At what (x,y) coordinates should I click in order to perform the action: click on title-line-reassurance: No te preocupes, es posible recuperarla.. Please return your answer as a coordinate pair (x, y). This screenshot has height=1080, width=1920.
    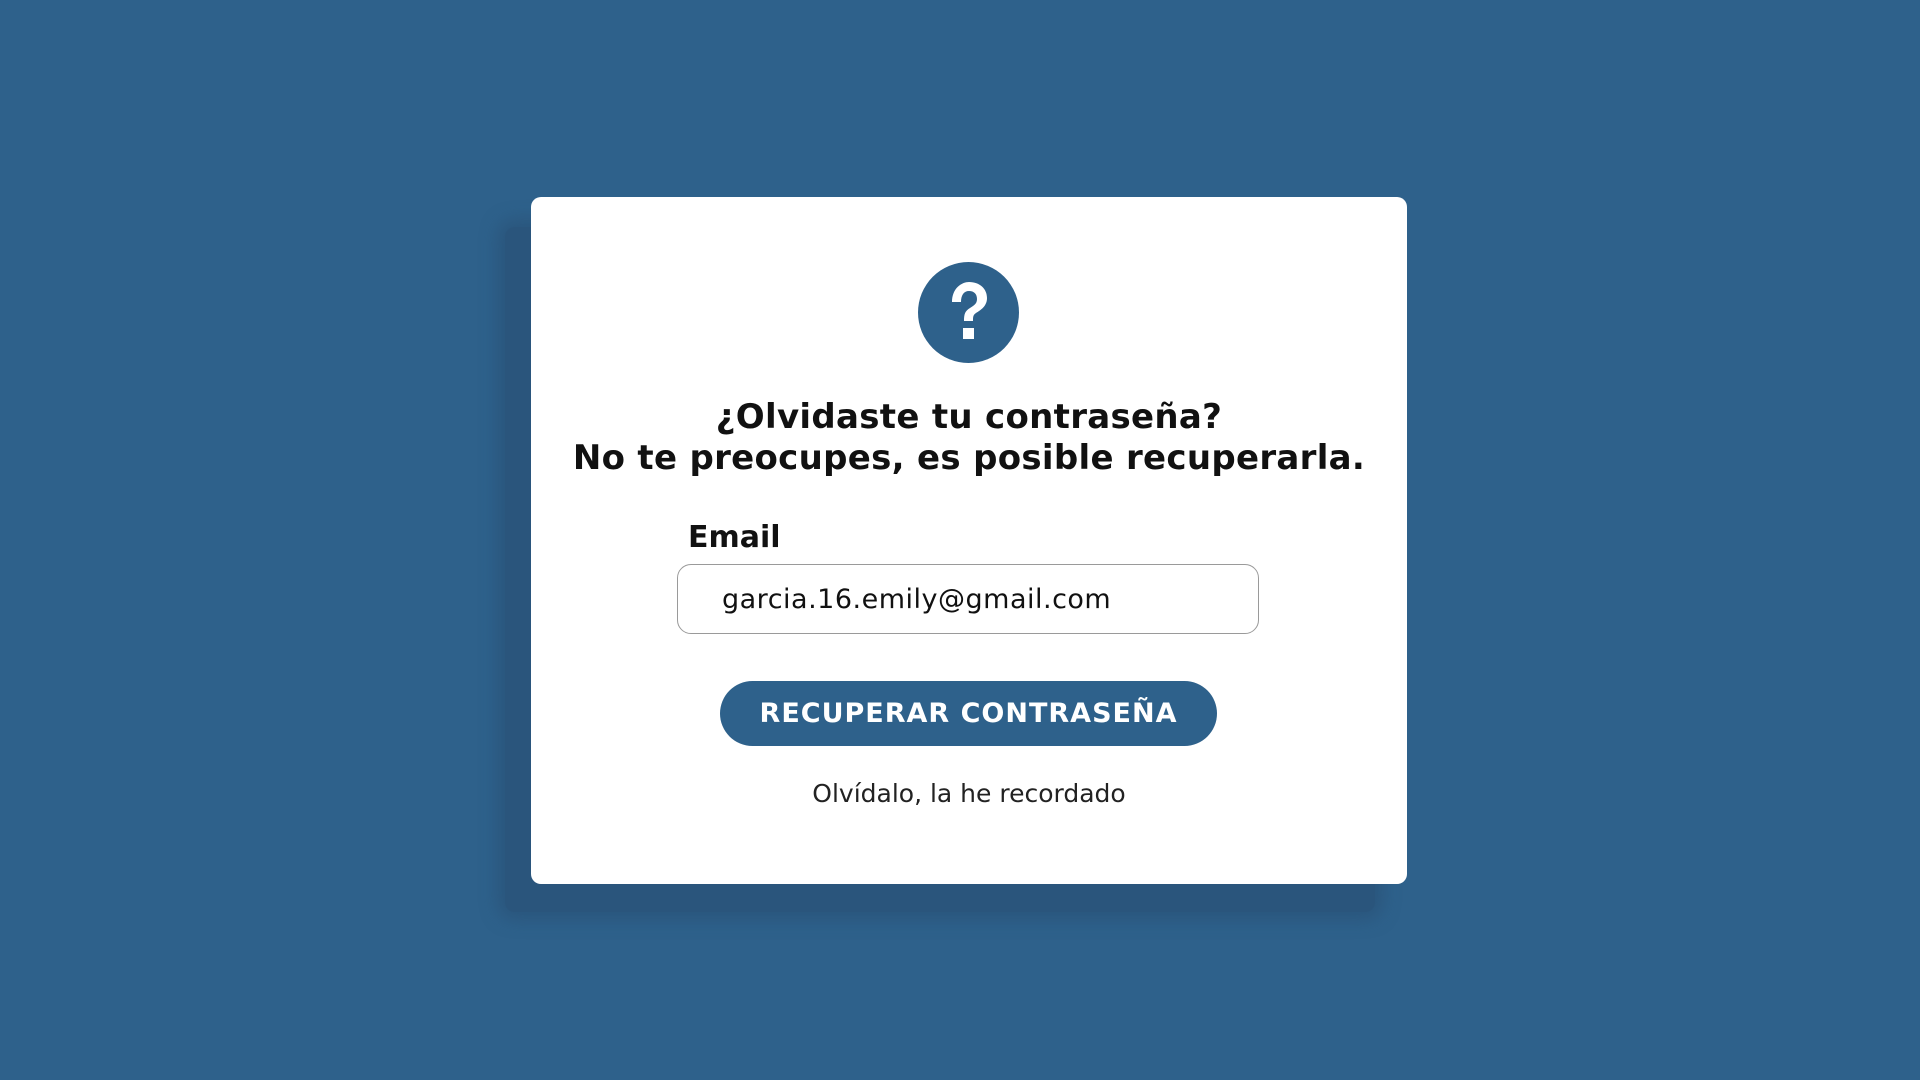
    Looking at the image, I should click on (969, 458).